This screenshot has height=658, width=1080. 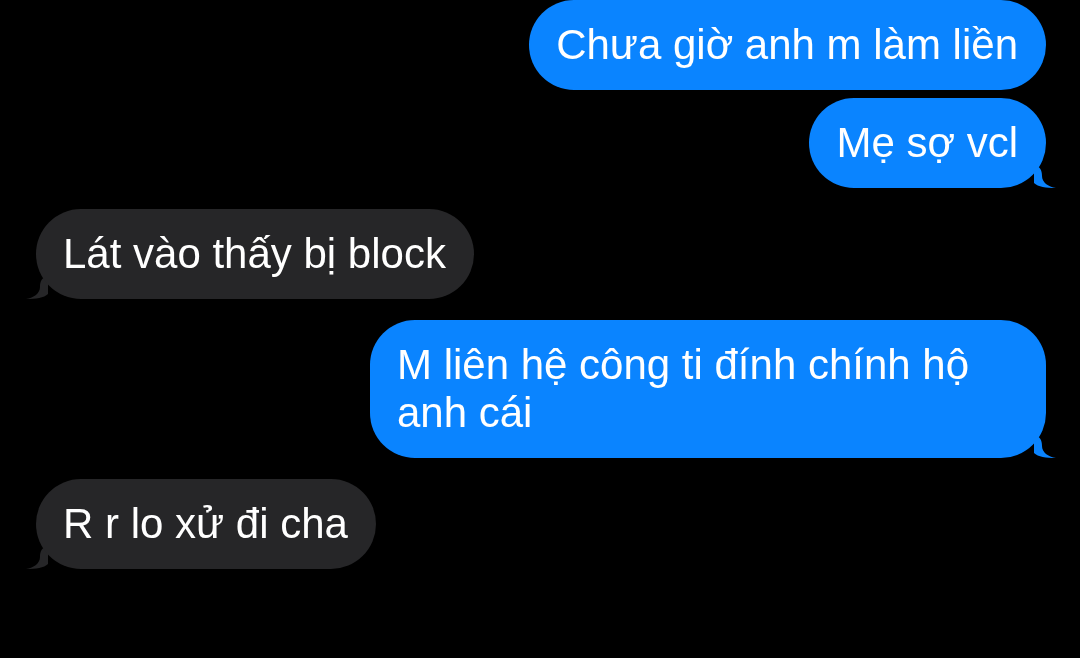 What do you see at coordinates (206, 524) in the screenshot?
I see `message-bubble: R r lo xử đi cha` at bounding box center [206, 524].